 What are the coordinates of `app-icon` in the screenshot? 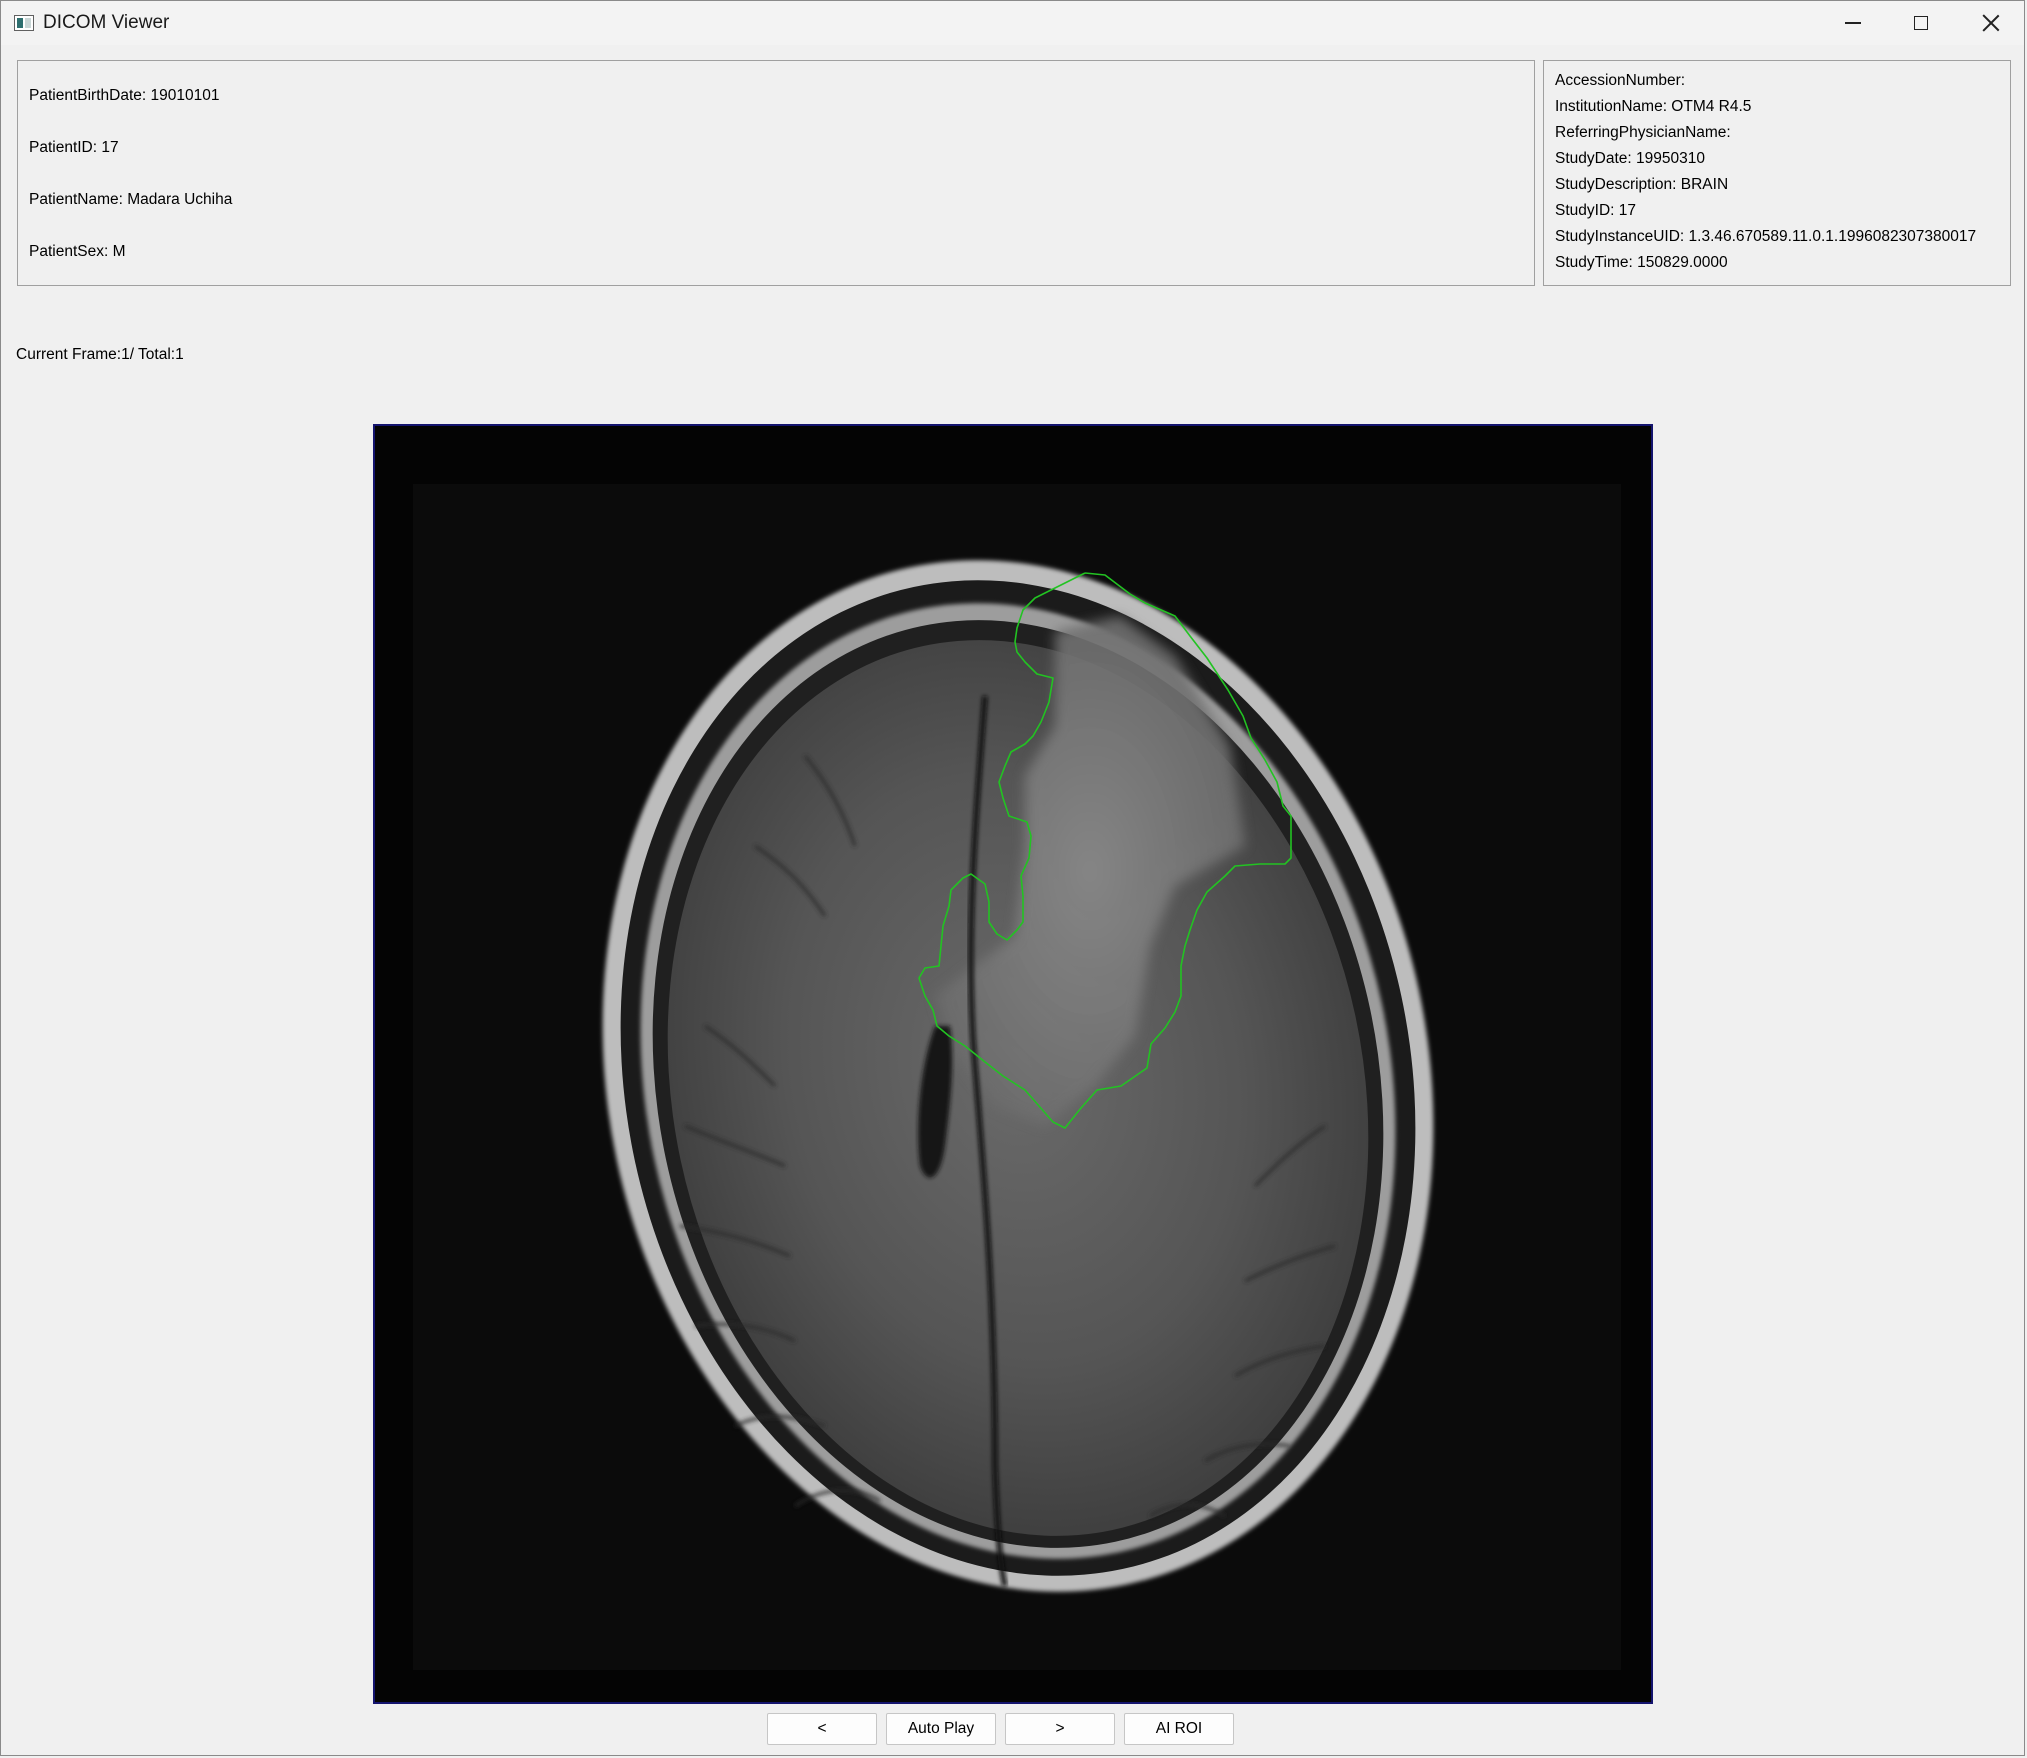 It's located at (24, 23).